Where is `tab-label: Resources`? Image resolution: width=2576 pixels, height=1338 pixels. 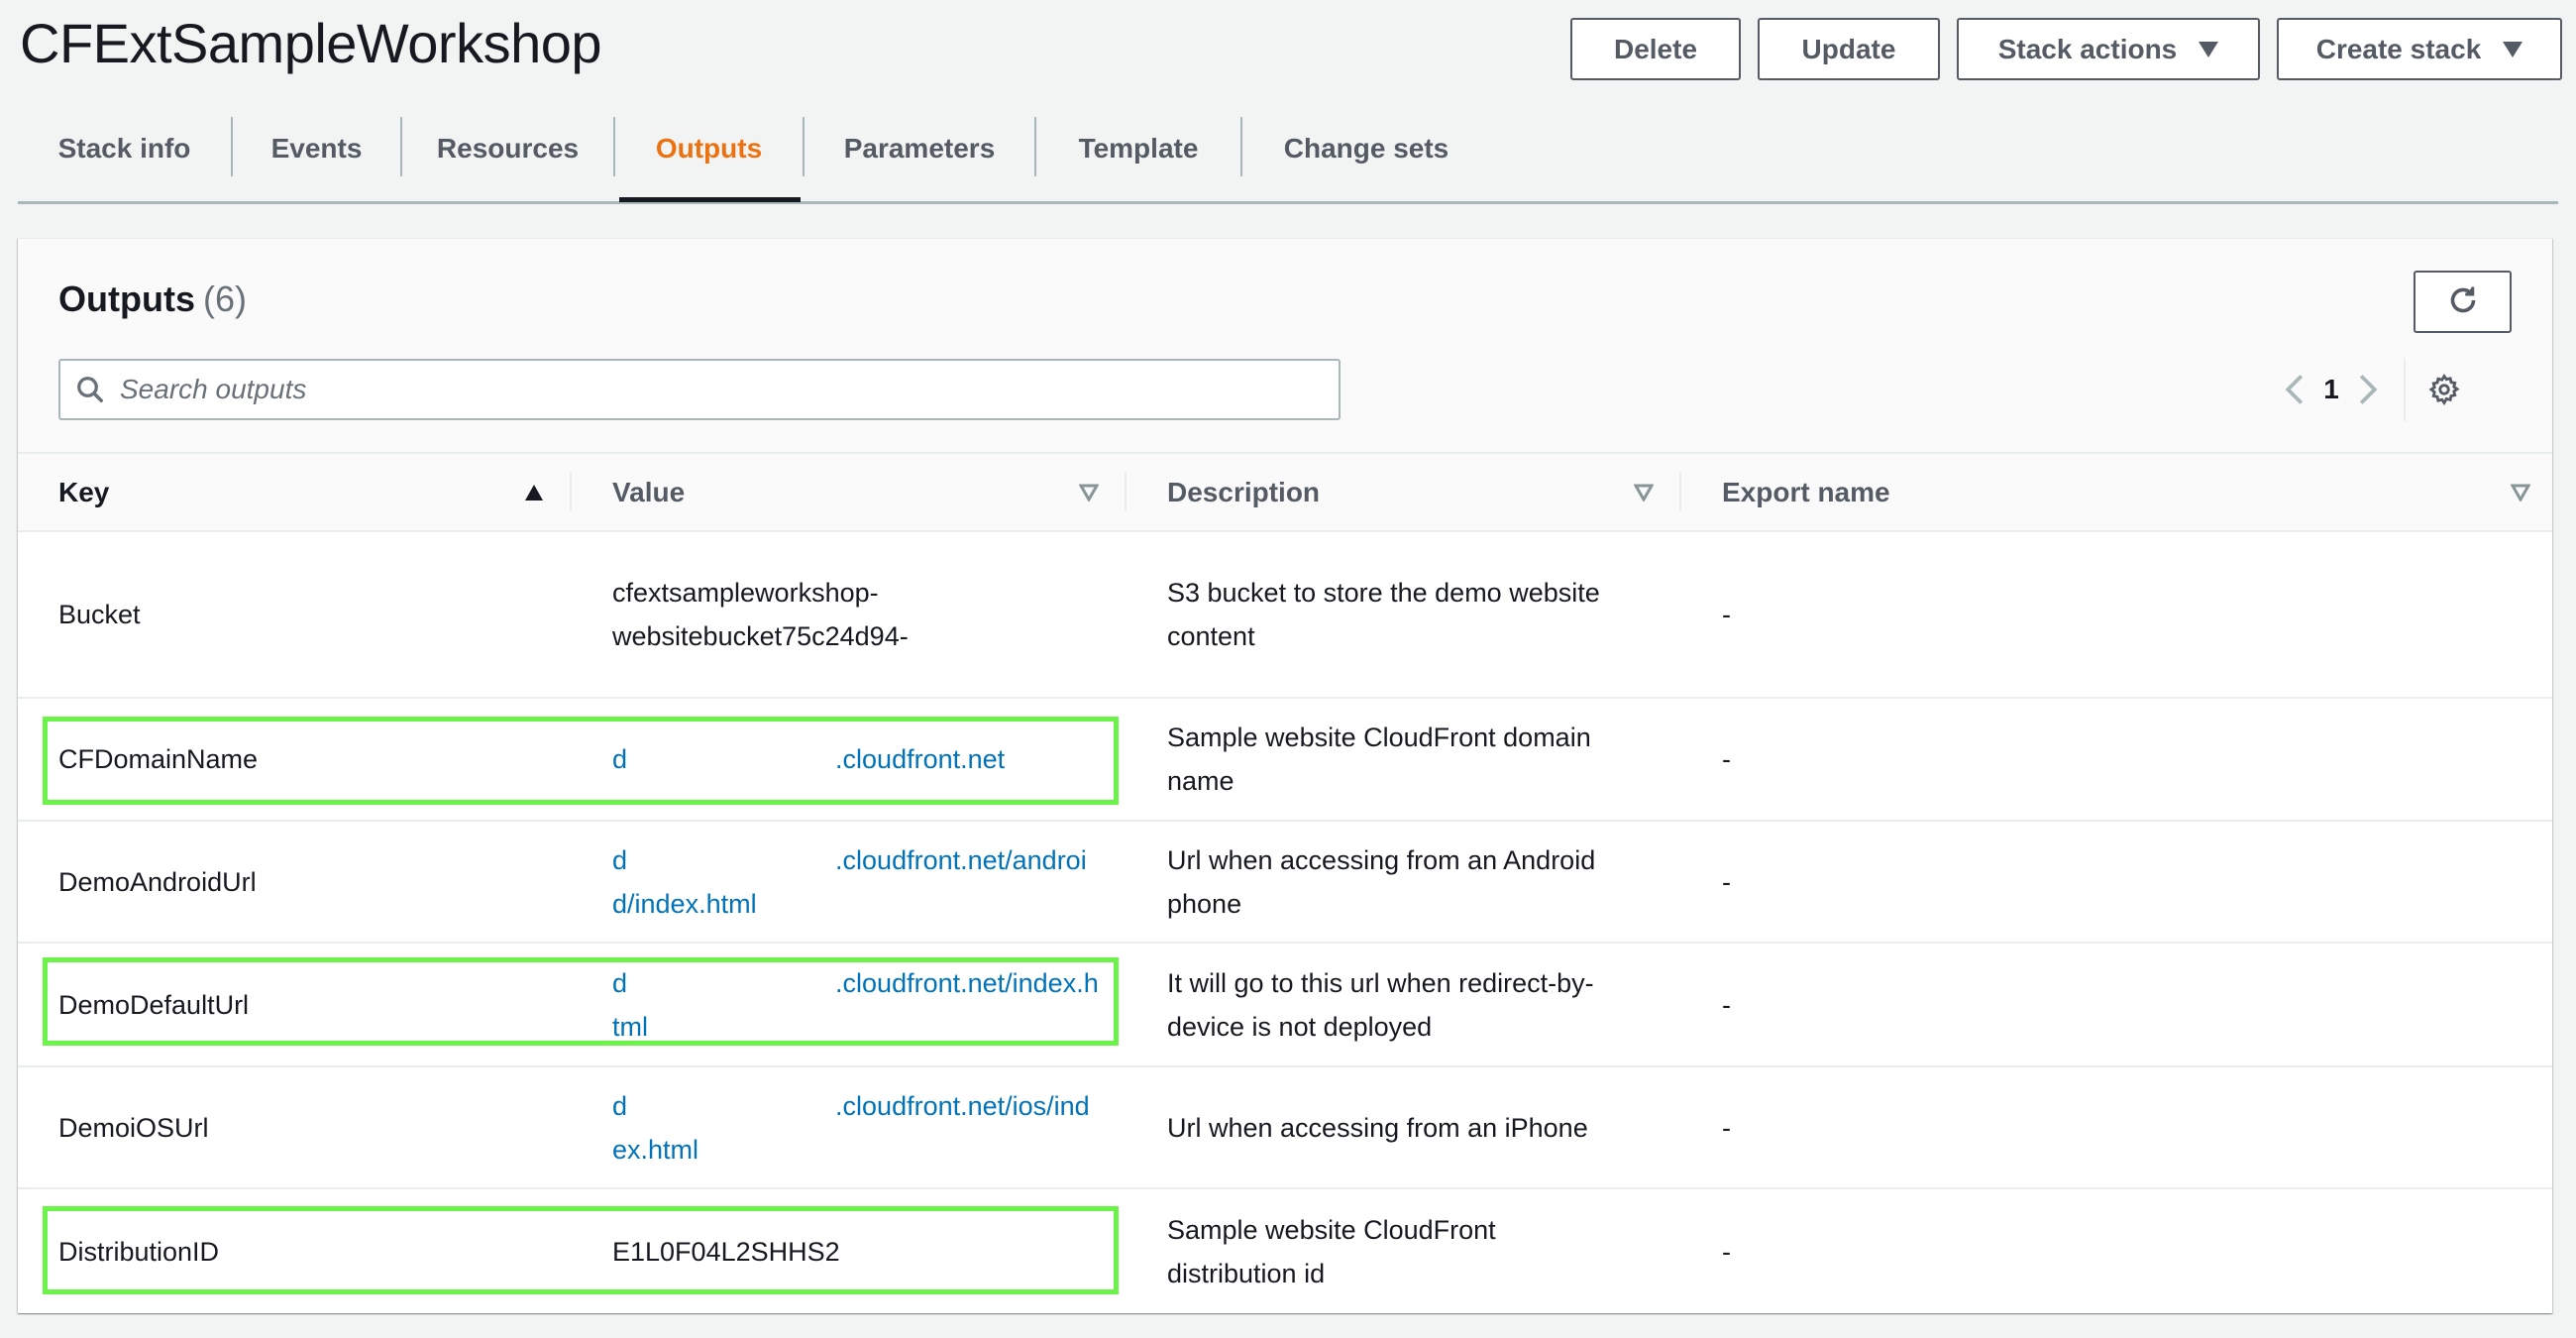 tab-label: Resources is located at coordinates (508, 148).